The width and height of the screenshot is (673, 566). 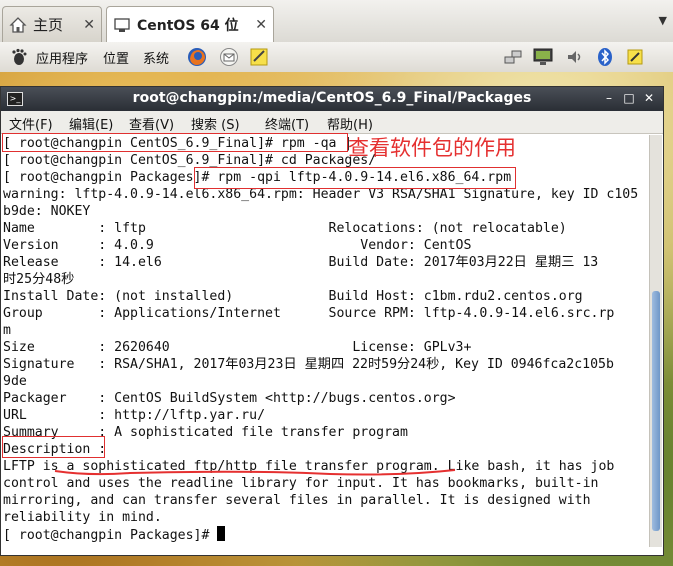 What do you see at coordinates (82, 517) in the screenshot?
I see `terminal-line: reliability in mind.` at bounding box center [82, 517].